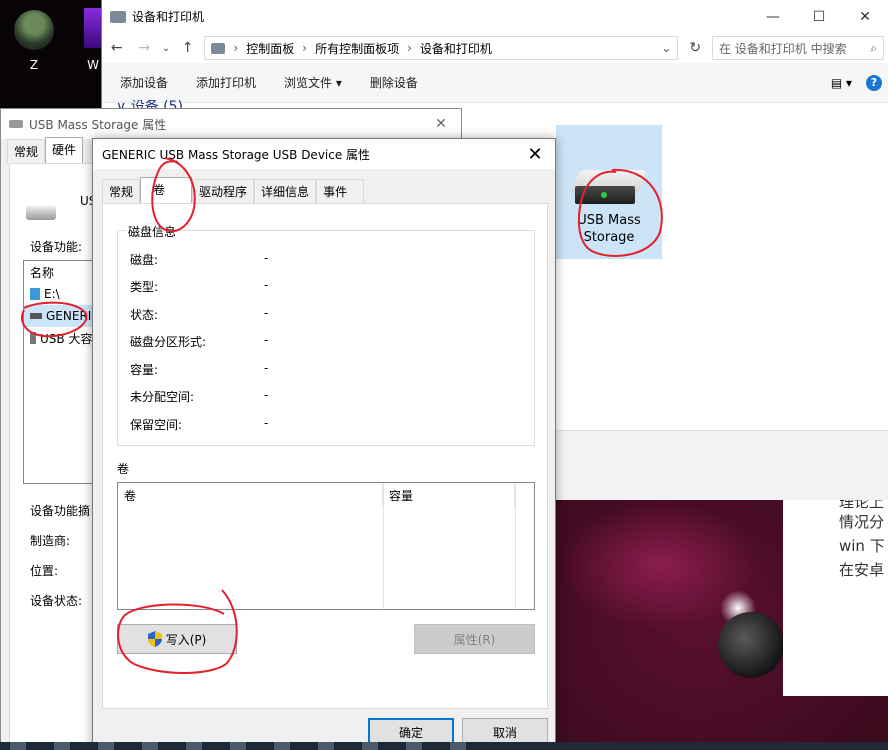 This screenshot has height=750, width=888. Describe the element at coordinates (873, 48) in the screenshot. I see `search-icon: ⌕` at that location.